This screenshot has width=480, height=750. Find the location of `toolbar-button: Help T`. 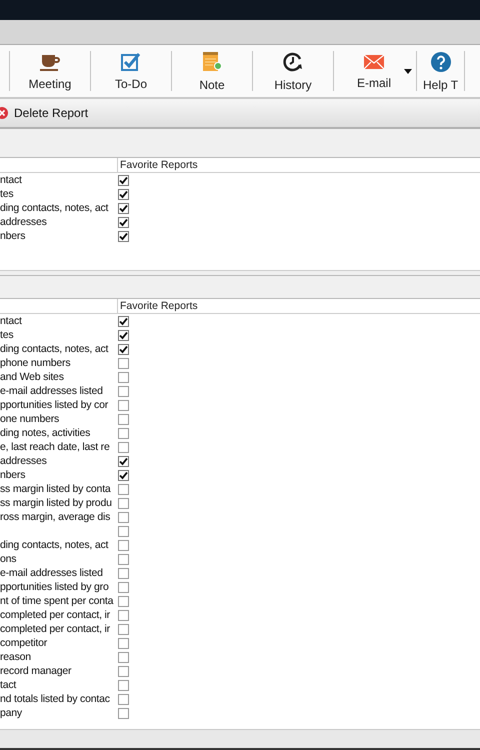

toolbar-button: Help T is located at coordinates (440, 71).